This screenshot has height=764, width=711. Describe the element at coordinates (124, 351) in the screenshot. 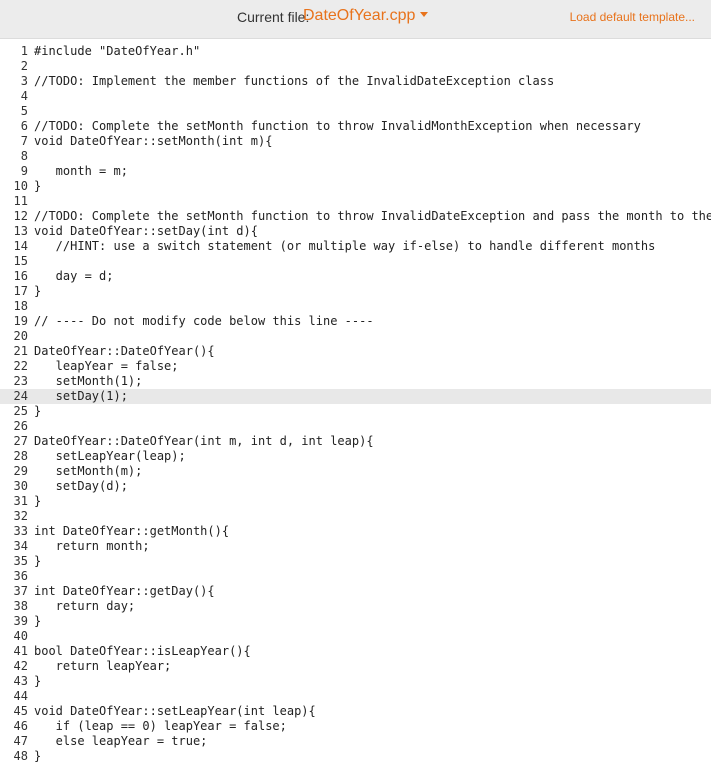

I see `code-text: DateOfYear::DateOfYear(){` at that location.